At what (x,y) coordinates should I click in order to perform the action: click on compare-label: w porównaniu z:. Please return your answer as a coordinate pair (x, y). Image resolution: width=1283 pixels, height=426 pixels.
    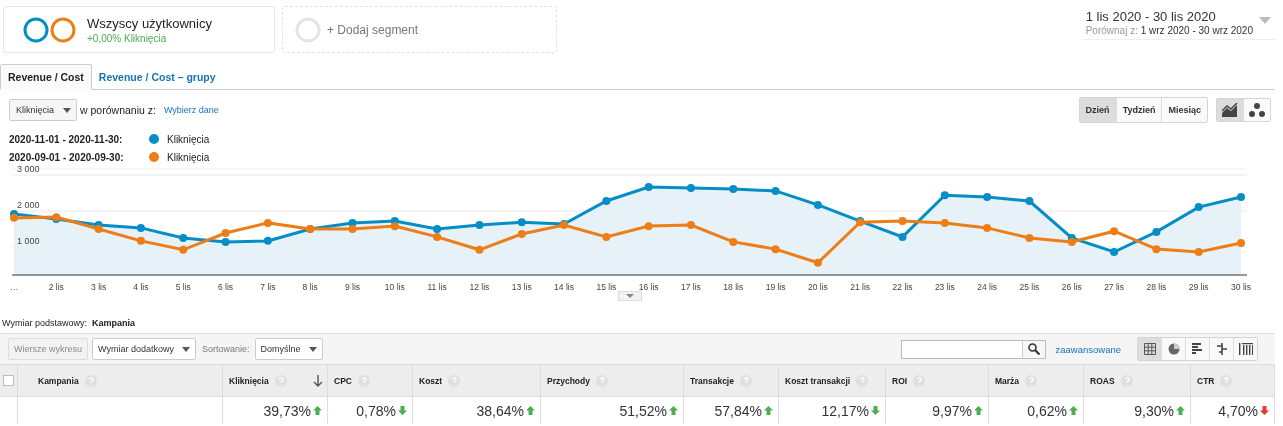
    Looking at the image, I should click on (118, 110).